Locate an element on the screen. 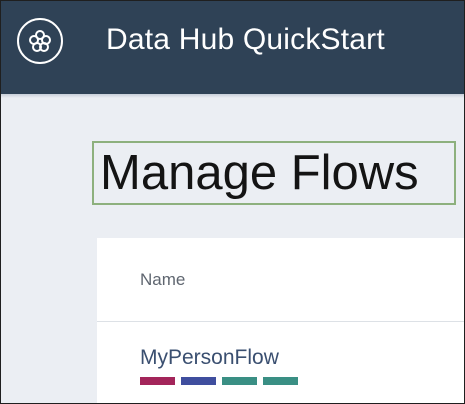  data-hub-logo-icon is located at coordinates (40, 41).